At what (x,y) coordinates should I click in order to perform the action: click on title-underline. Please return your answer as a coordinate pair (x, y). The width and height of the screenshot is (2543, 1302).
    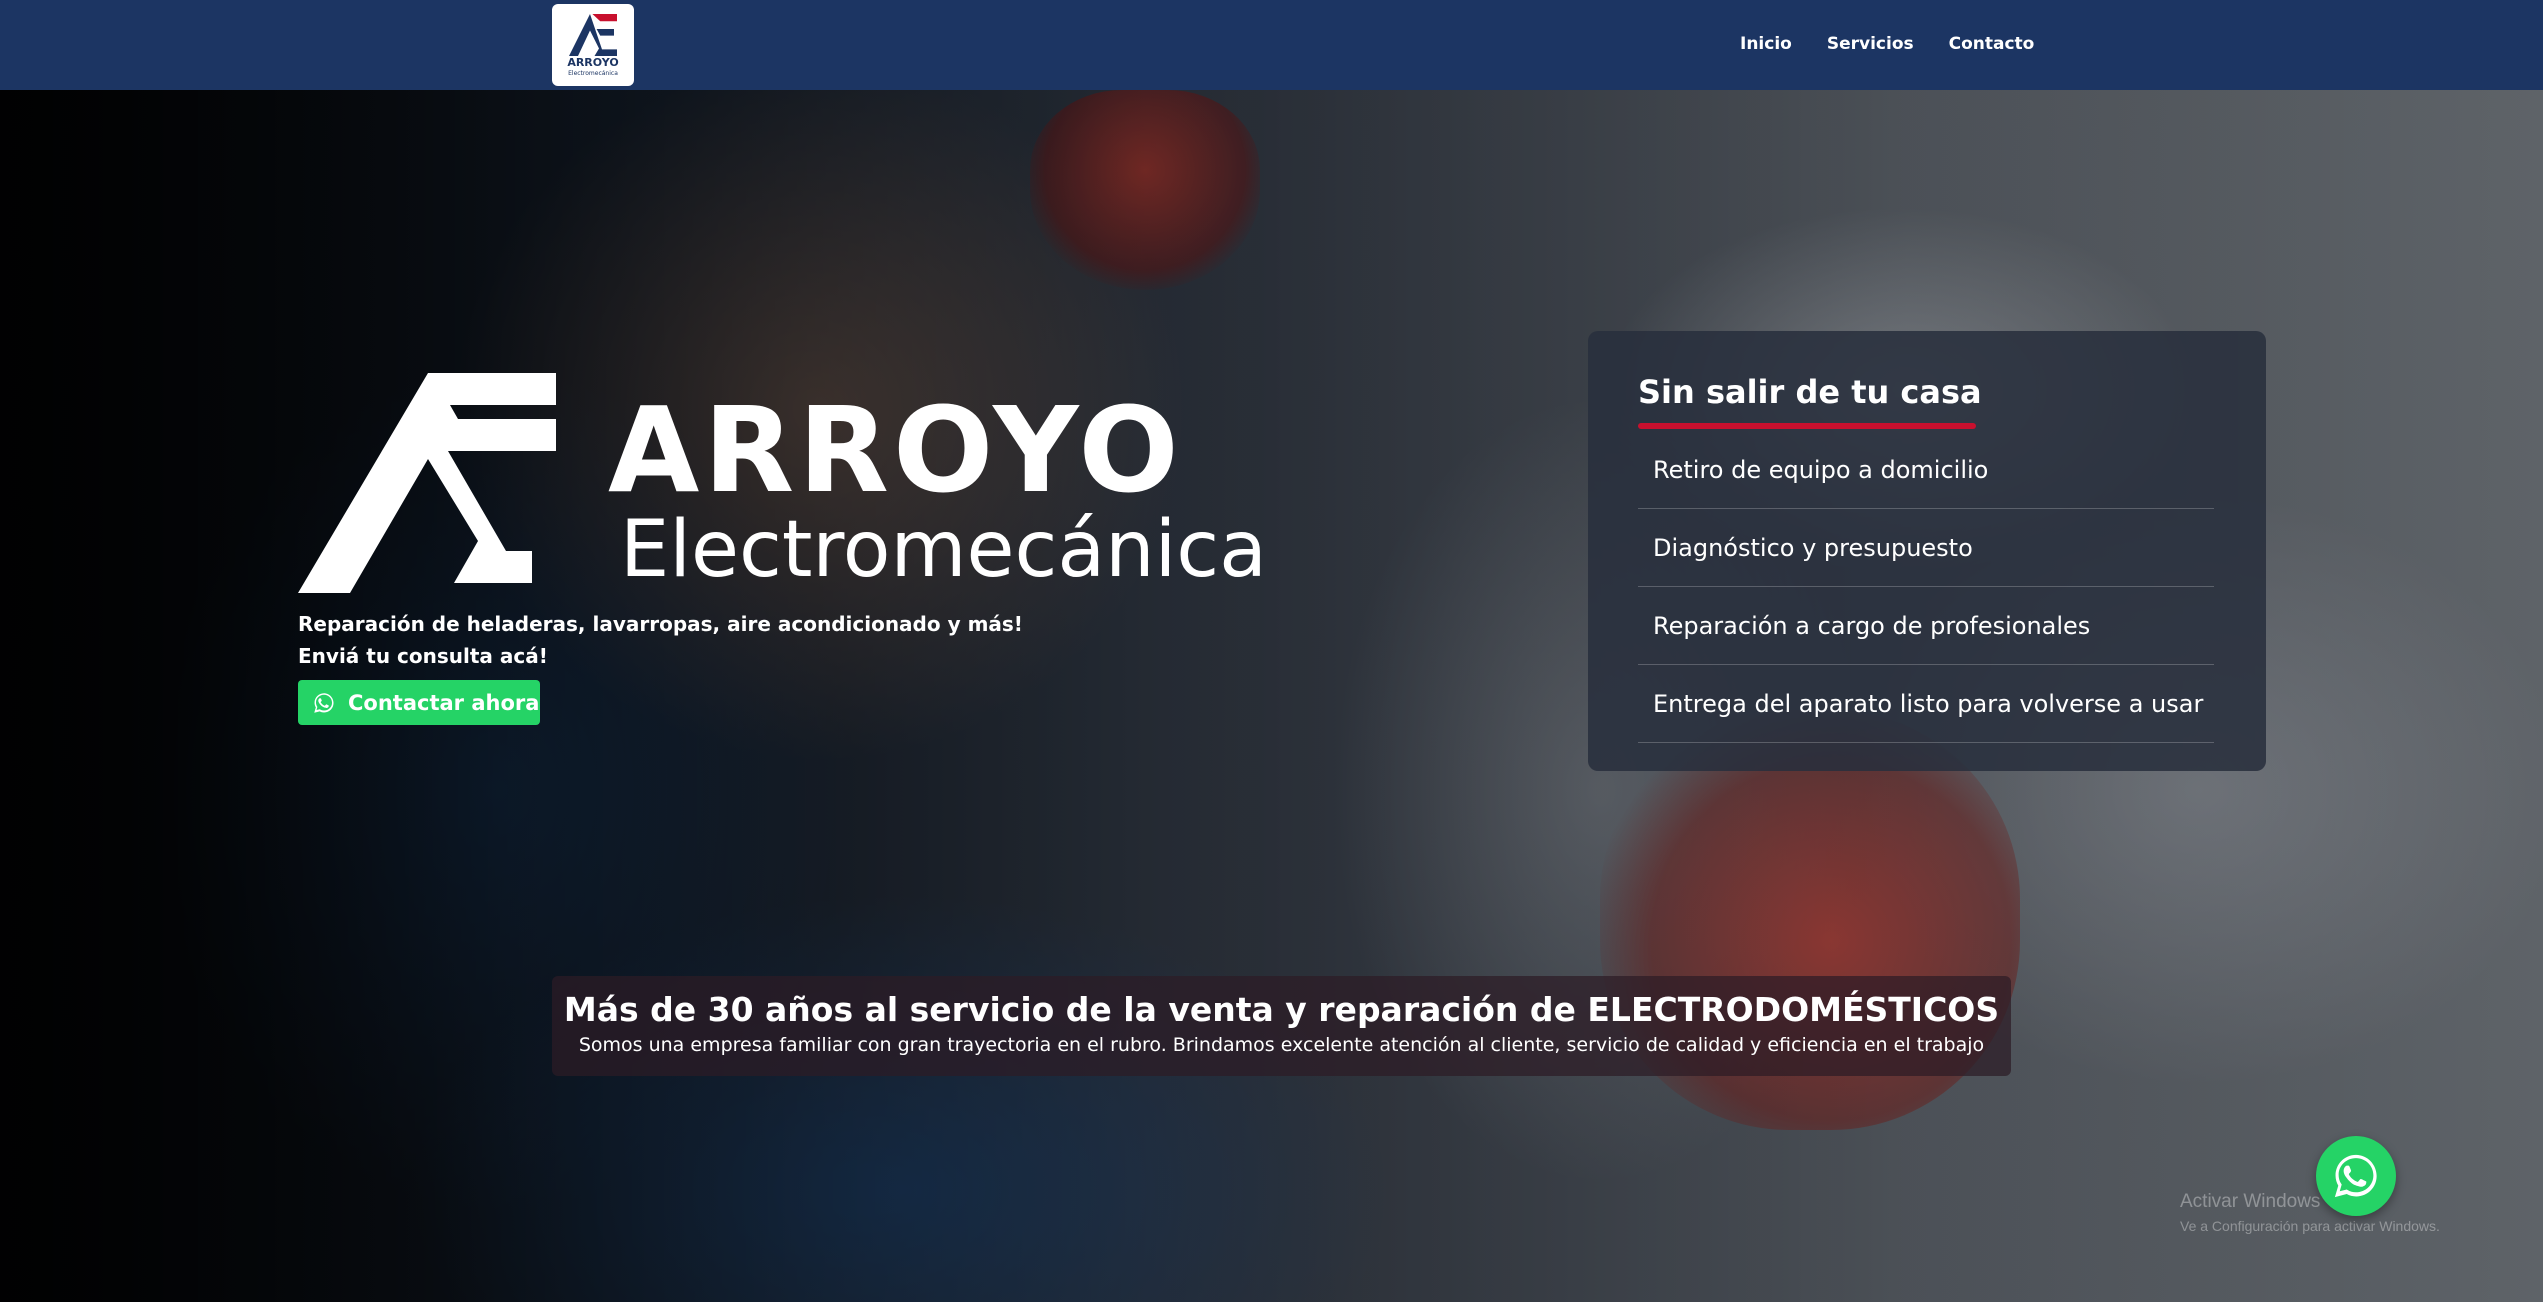
    Looking at the image, I should click on (1807, 426).